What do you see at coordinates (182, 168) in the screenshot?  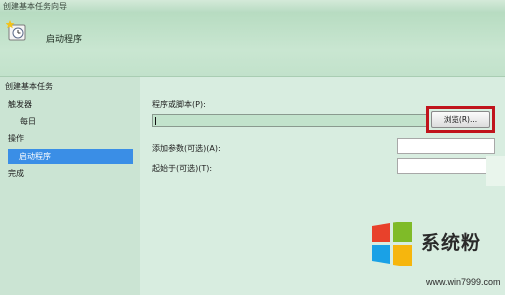 I see `start-in-label: 起始于(可选)(T):` at bounding box center [182, 168].